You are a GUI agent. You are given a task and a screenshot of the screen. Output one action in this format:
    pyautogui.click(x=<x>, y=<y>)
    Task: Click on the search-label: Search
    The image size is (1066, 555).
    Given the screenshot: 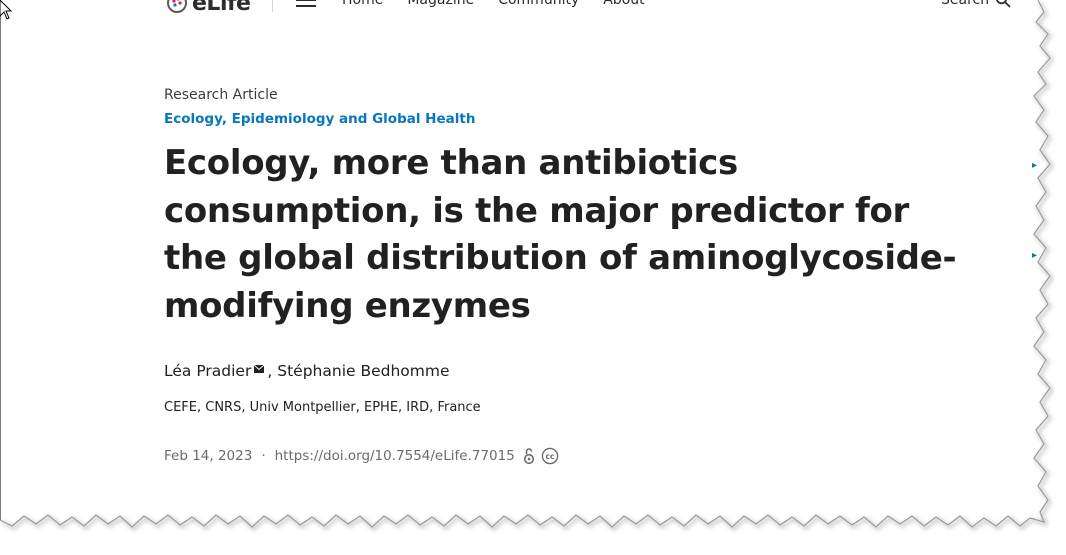 What is the action you would take?
    pyautogui.click(x=965, y=4)
    